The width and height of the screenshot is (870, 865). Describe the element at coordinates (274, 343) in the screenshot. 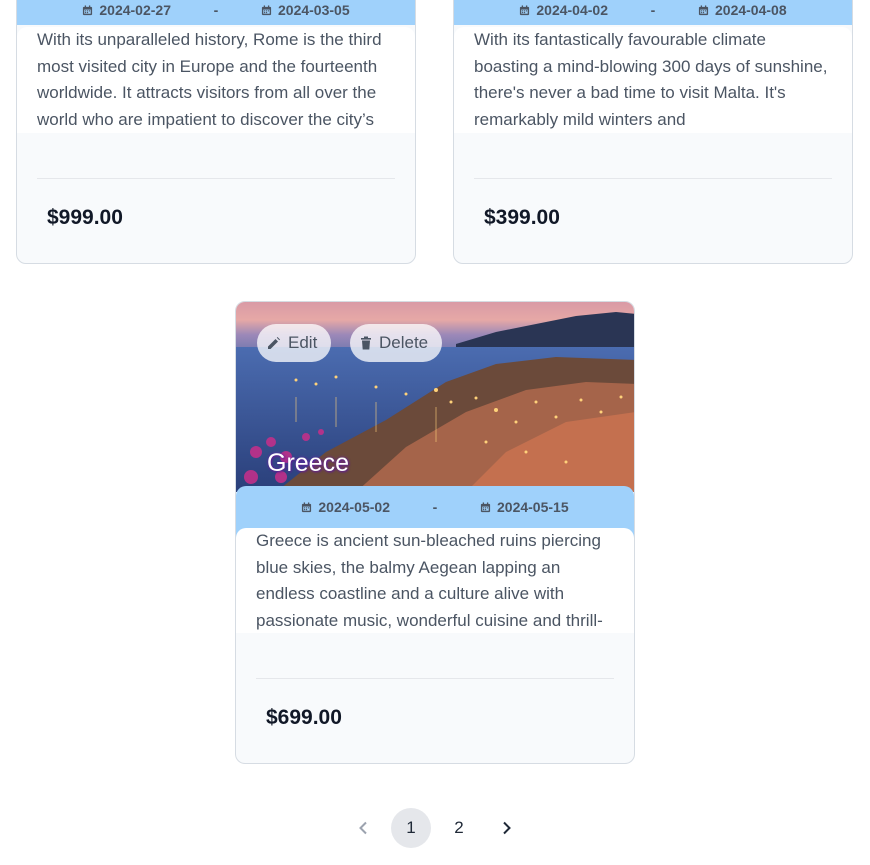

I see `pencil-icon` at that location.